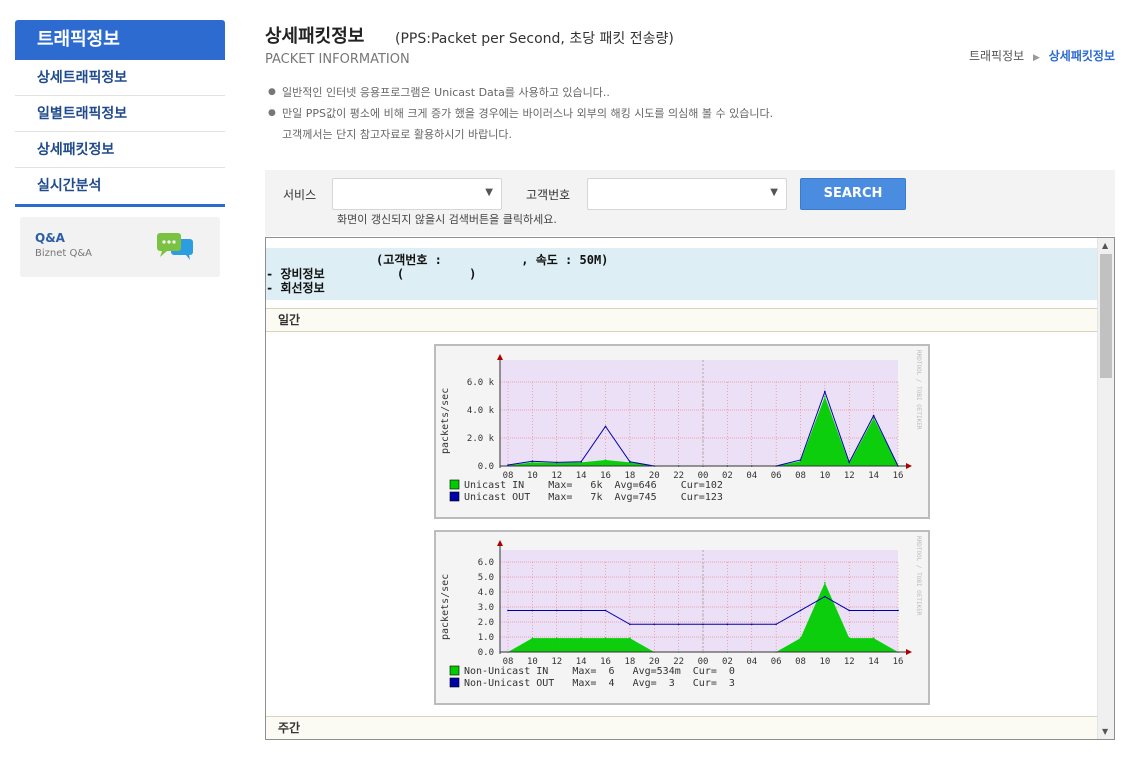 The width and height of the screenshot is (1137, 758). Describe the element at coordinates (898, 662) in the screenshot. I see `g2-xtick: 16` at that location.